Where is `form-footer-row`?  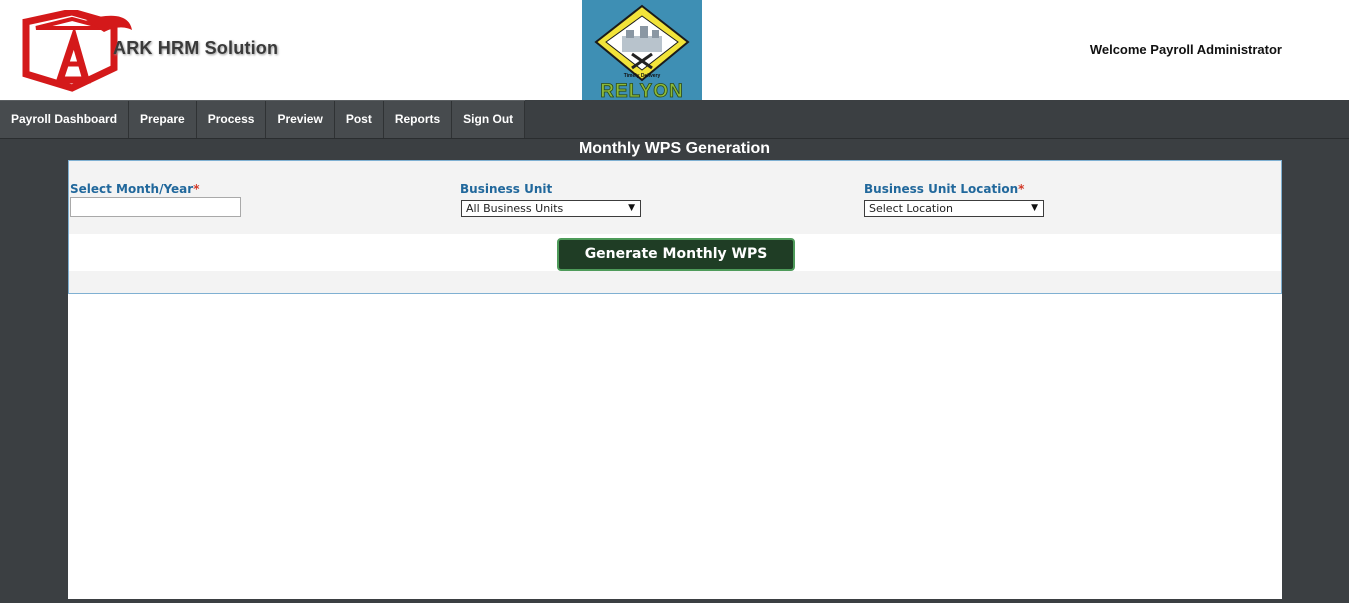
form-footer-row is located at coordinates (675, 282).